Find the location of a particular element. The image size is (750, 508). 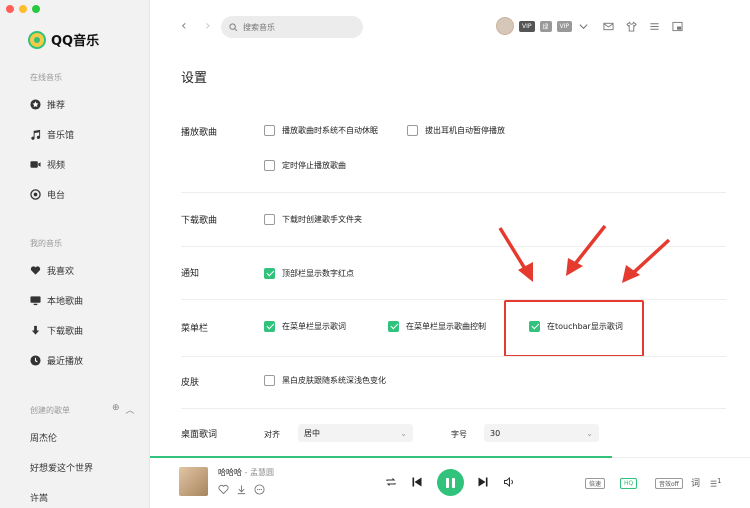

align-select: 居中 ⌄ is located at coordinates (355, 433).